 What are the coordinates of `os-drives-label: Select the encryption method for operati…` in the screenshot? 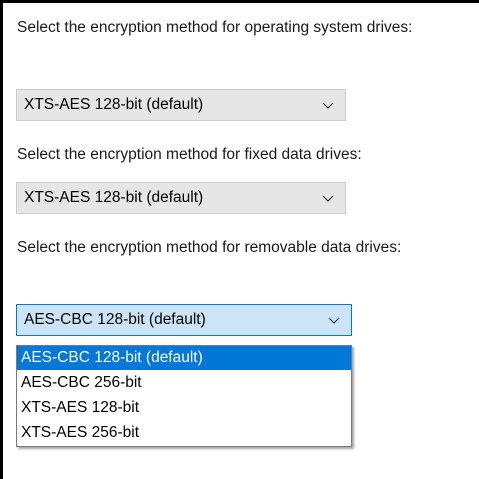 It's located at (215, 27).